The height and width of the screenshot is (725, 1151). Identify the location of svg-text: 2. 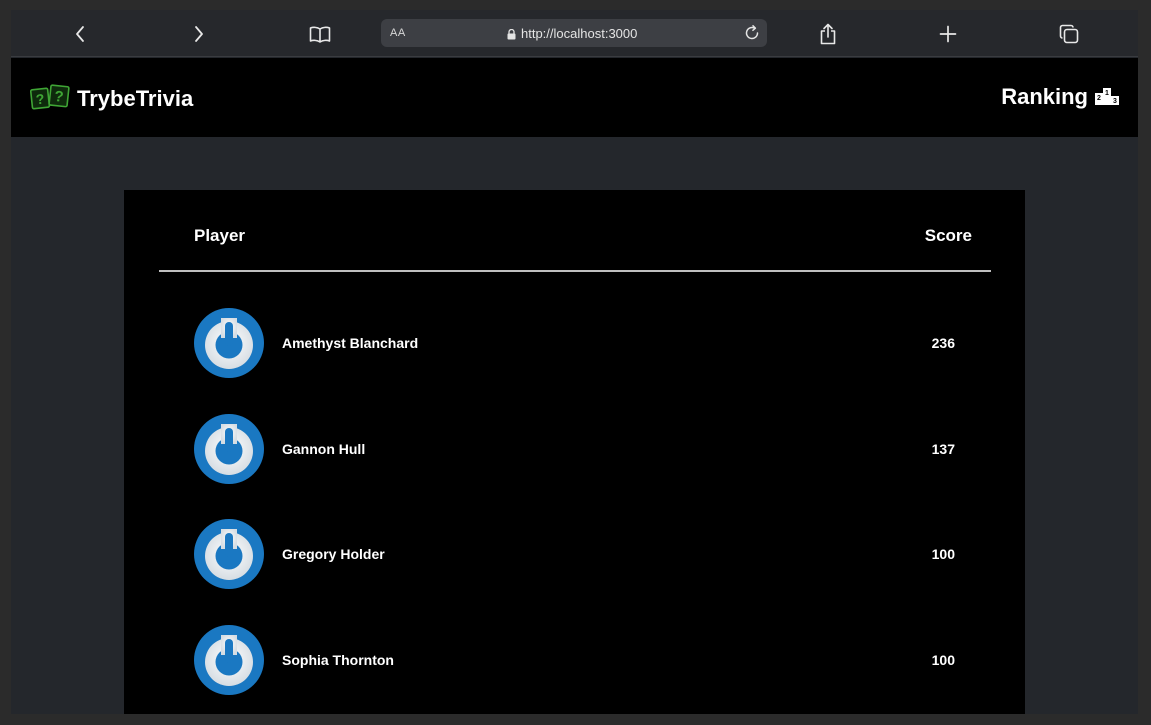
(1099, 98).